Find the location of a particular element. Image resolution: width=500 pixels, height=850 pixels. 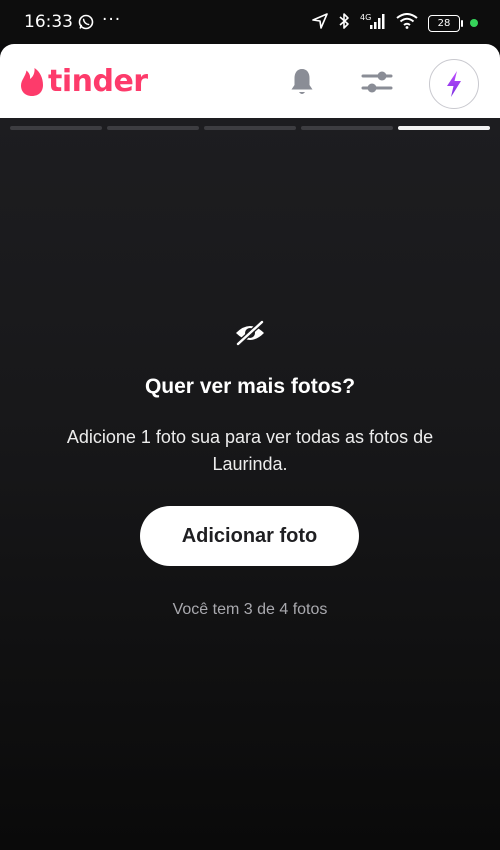

boost-icon is located at coordinates (454, 84).